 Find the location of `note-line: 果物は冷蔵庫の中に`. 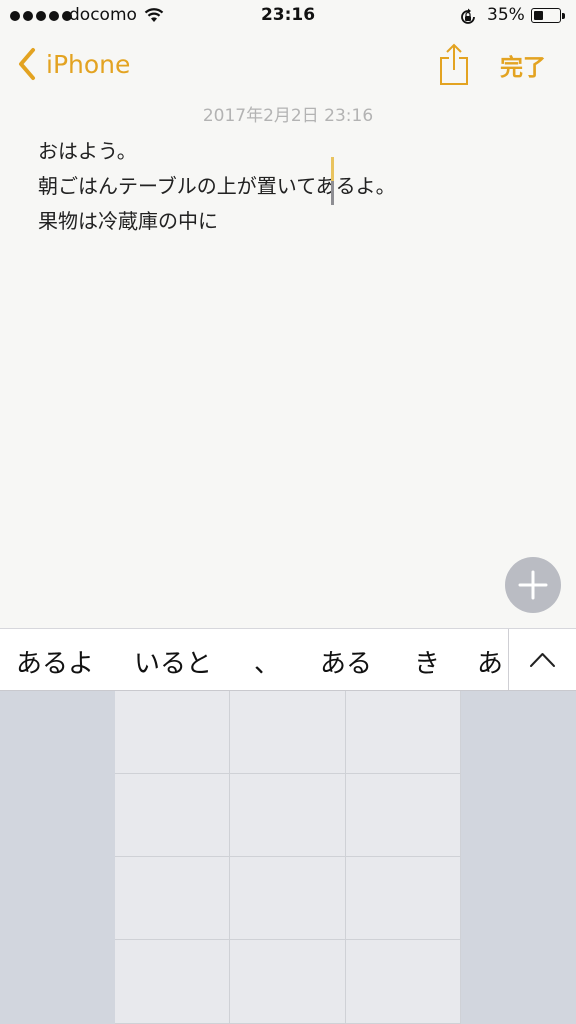

note-line: 果物は冷蔵庫の中に is located at coordinates (128, 221).